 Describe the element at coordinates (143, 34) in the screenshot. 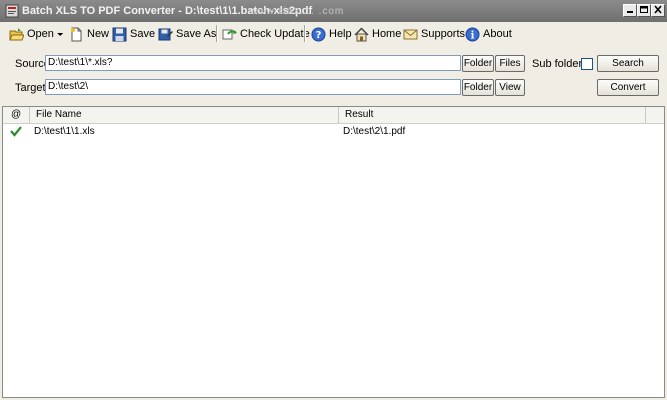

I see `save-label: Save` at that location.